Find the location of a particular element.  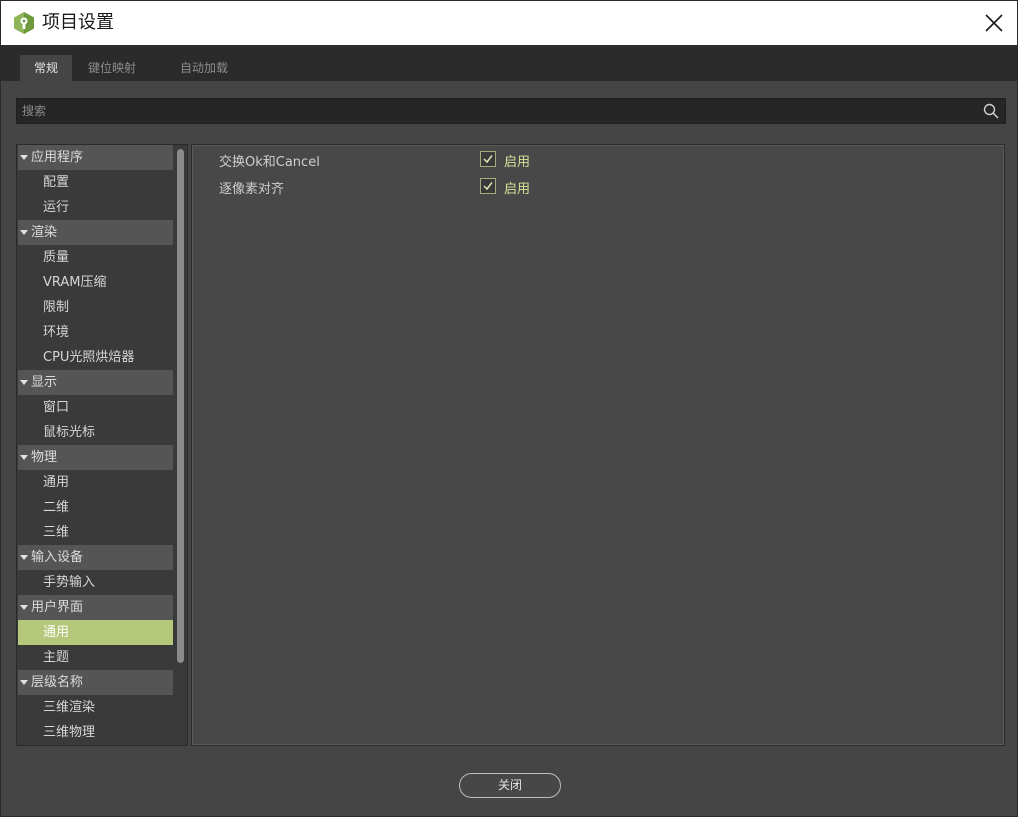

section-label: 物理 is located at coordinates (44, 457).